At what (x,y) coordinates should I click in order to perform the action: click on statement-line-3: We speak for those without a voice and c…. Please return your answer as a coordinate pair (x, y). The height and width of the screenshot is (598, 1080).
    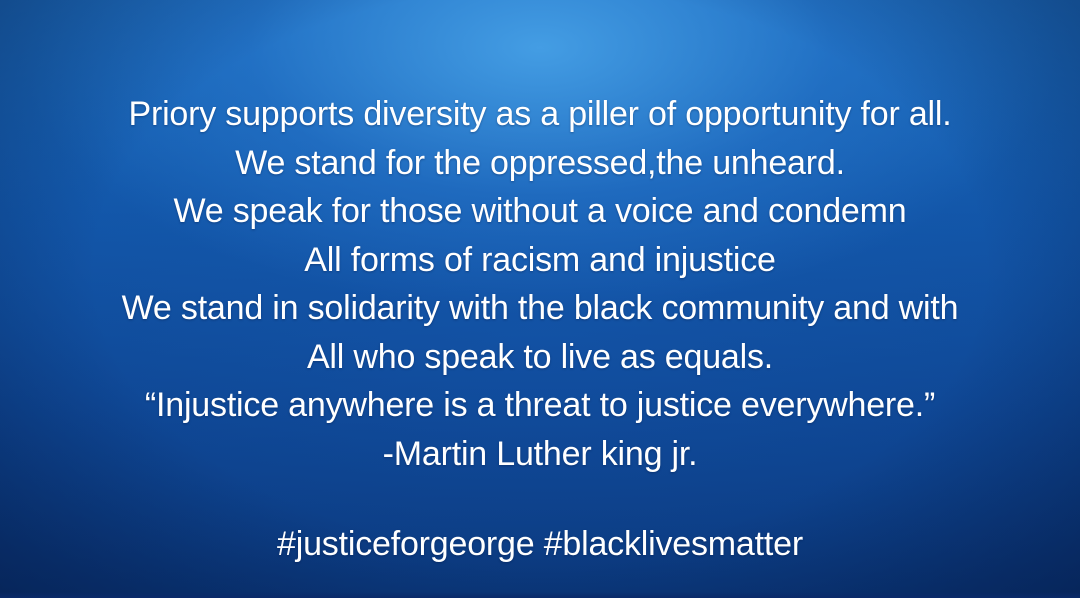
    Looking at the image, I should click on (540, 211).